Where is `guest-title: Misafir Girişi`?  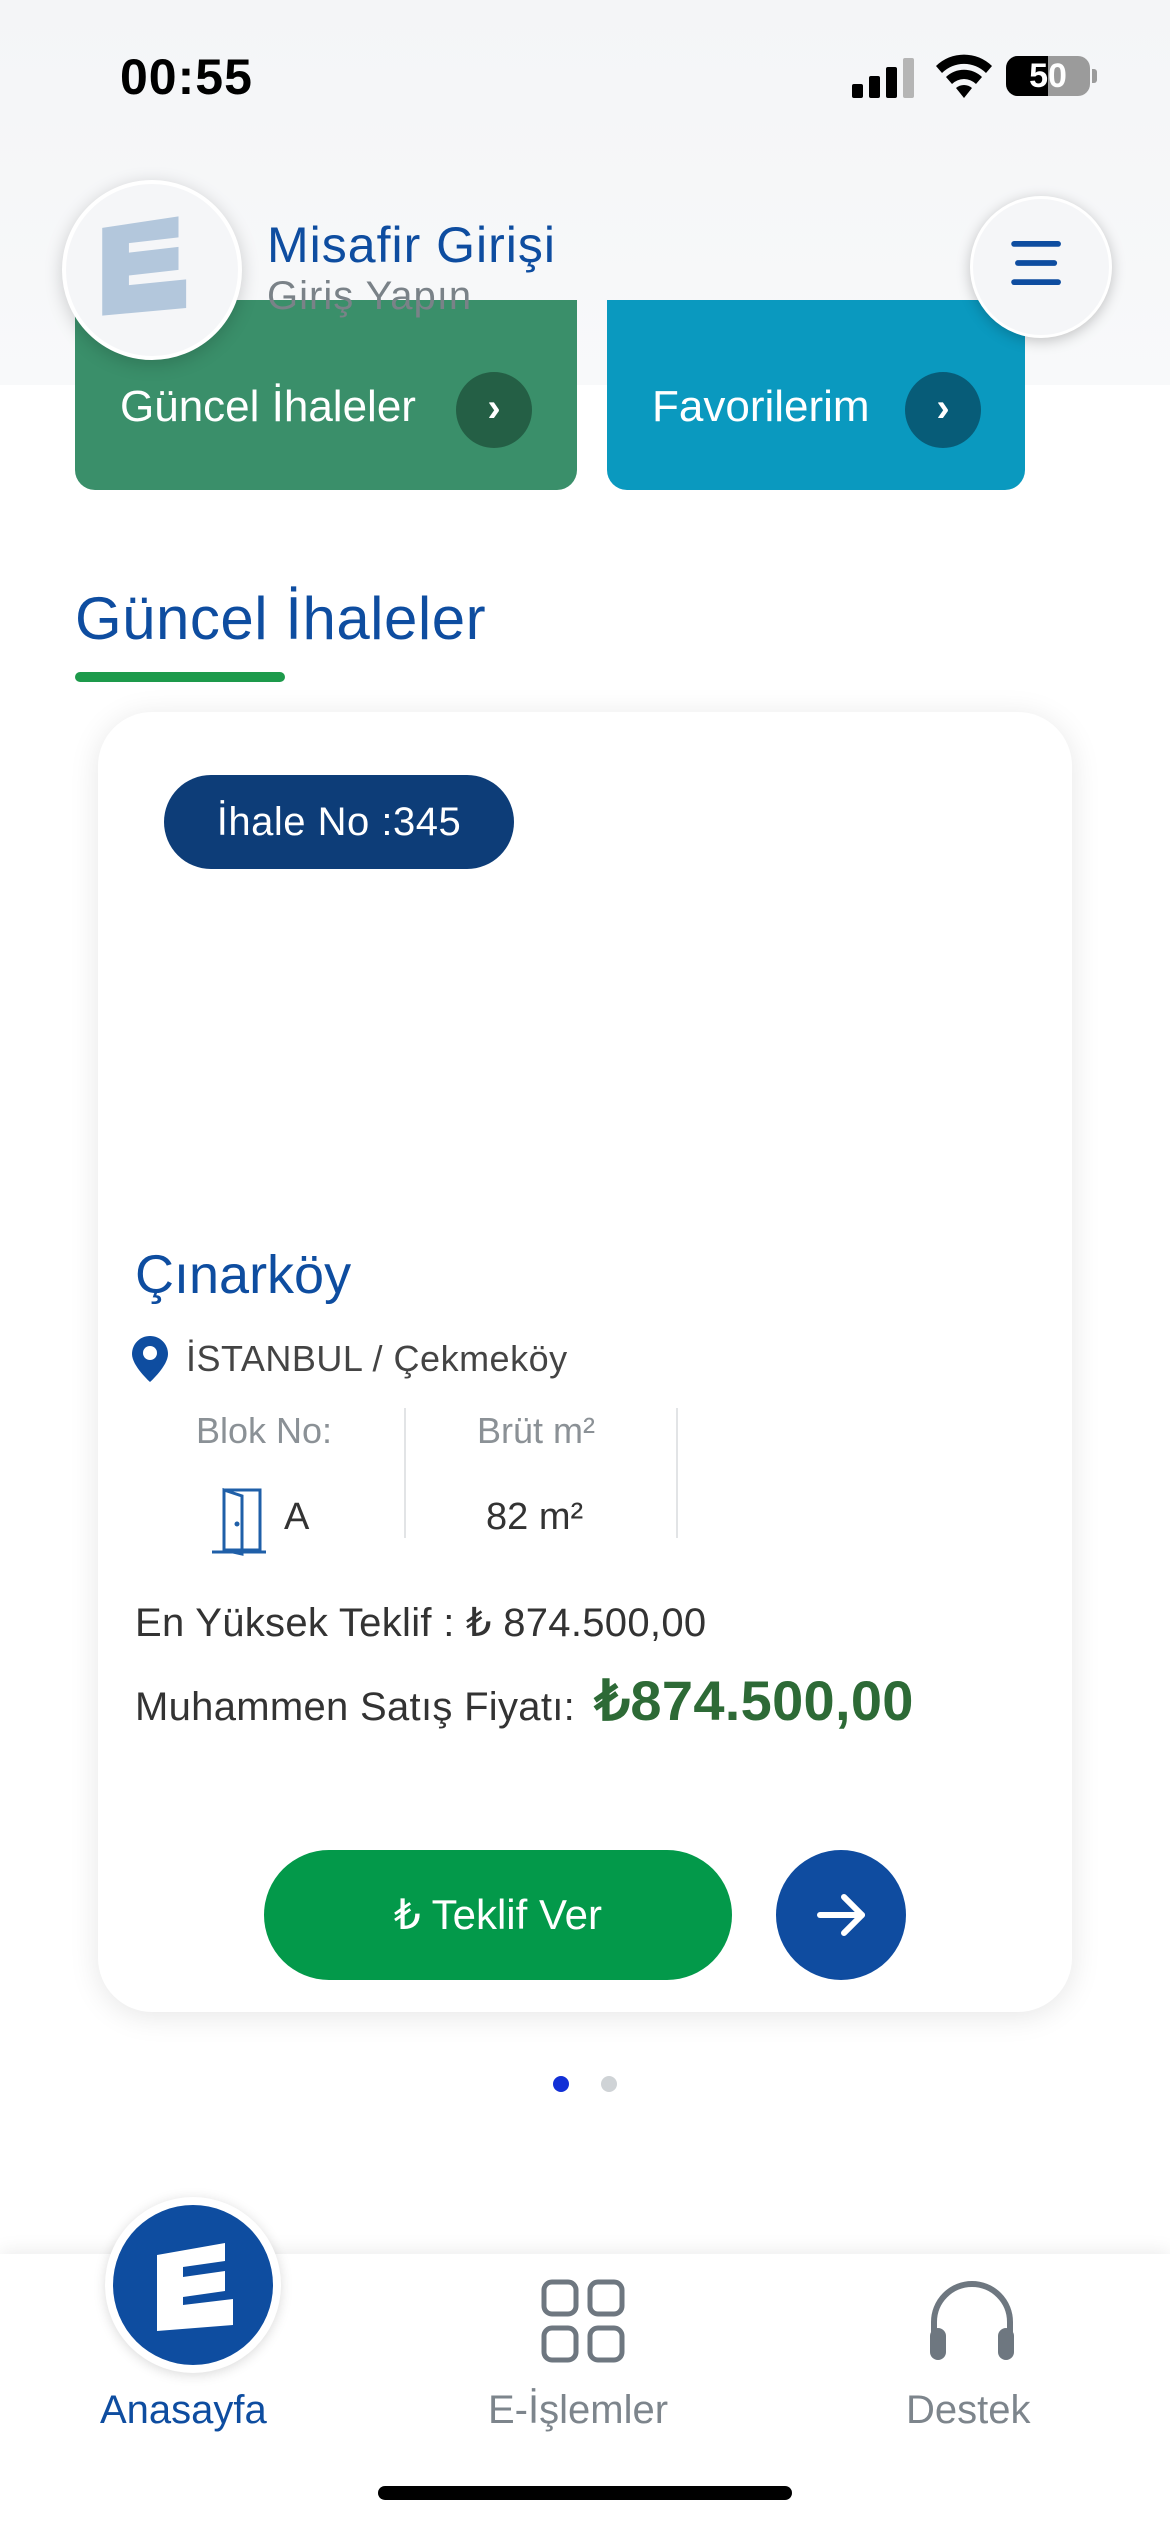 guest-title: Misafir Girişi is located at coordinates (411, 245).